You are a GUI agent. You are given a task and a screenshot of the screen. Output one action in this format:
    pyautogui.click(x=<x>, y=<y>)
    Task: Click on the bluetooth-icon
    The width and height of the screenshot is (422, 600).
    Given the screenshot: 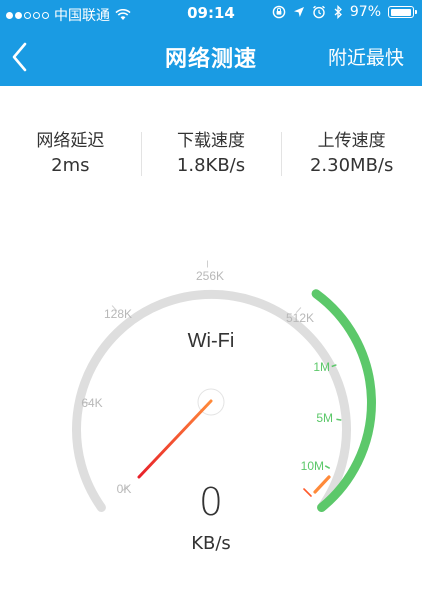 What is the action you would take?
    pyautogui.click(x=338, y=12)
    